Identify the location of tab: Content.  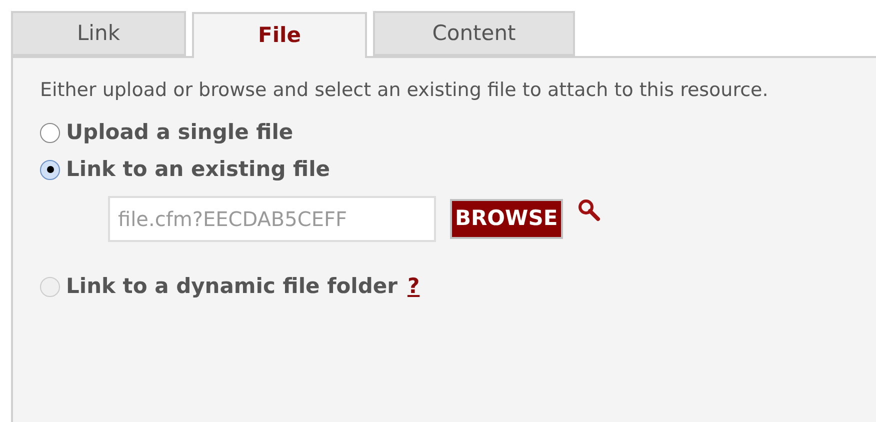
(474, 33).